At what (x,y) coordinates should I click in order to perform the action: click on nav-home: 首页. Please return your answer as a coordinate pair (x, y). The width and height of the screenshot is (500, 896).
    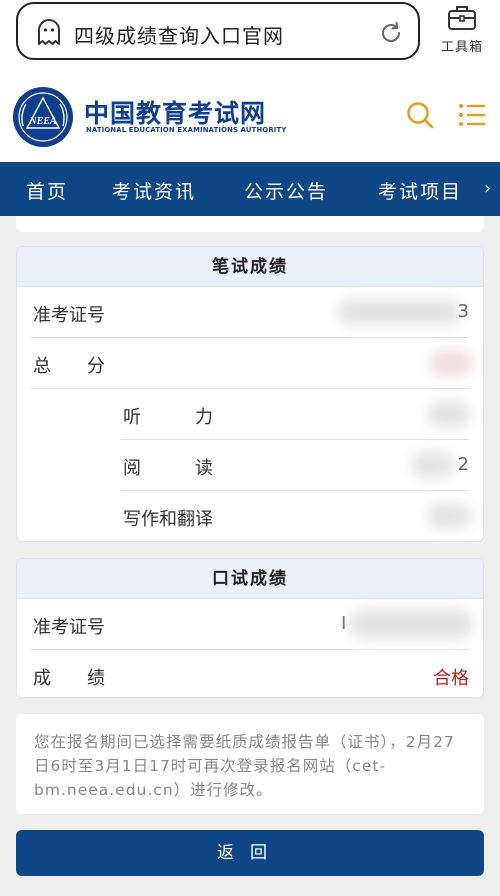
    Looking at the image, I should click on (47, 190).